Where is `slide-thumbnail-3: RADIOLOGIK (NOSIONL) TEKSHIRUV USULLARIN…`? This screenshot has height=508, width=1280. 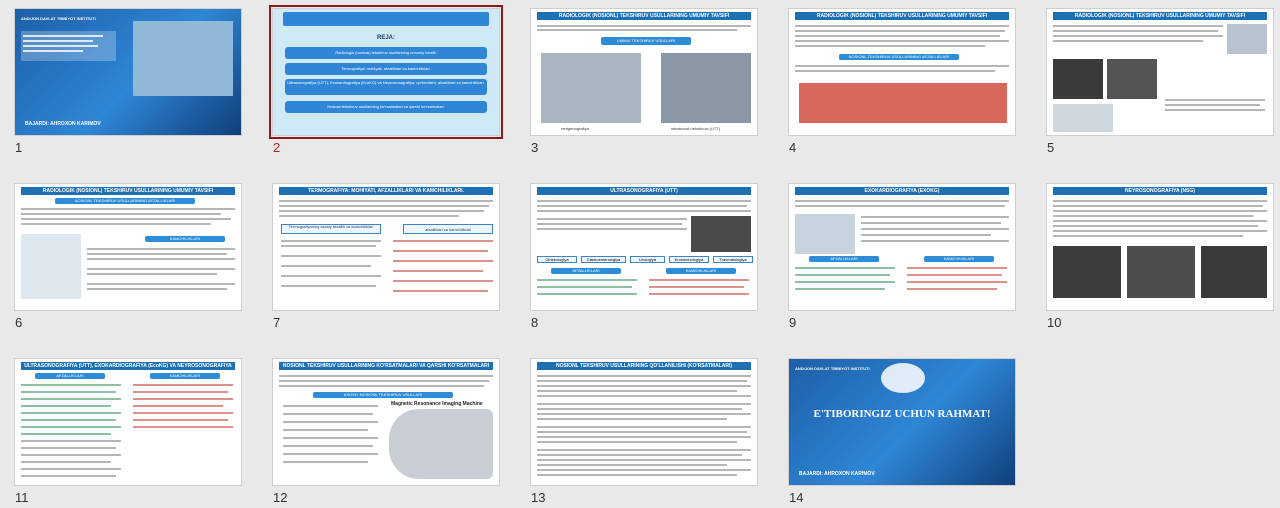
slide-thumbnail-3: RADIOLOGIK (NOSIONL) TEKSHIRUV USULLARIN… is located at coordinates (645, 85).